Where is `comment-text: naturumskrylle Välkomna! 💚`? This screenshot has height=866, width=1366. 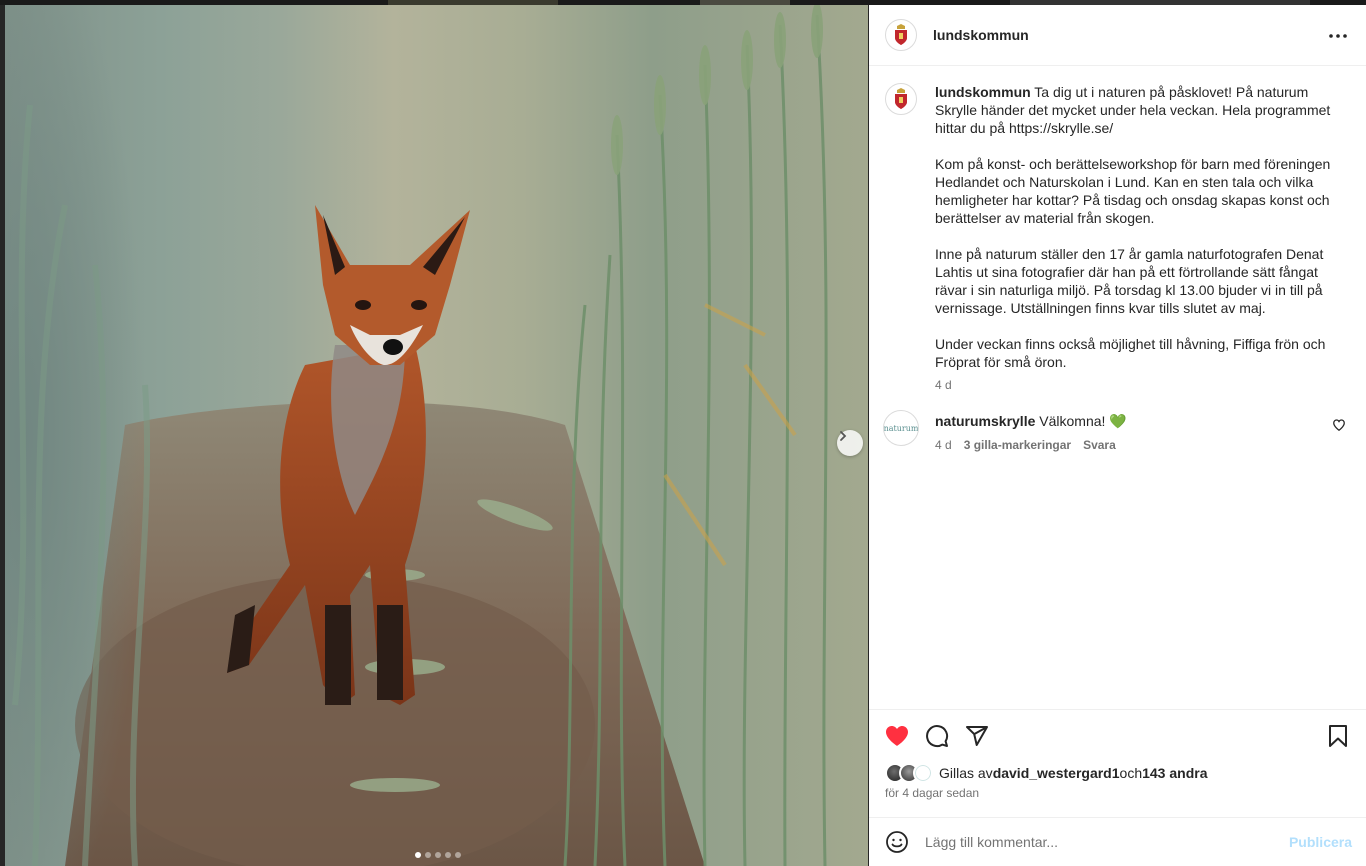 comment-text: naturumskrylle Välkomna! 💚 is located at coordinates (1135, 421).